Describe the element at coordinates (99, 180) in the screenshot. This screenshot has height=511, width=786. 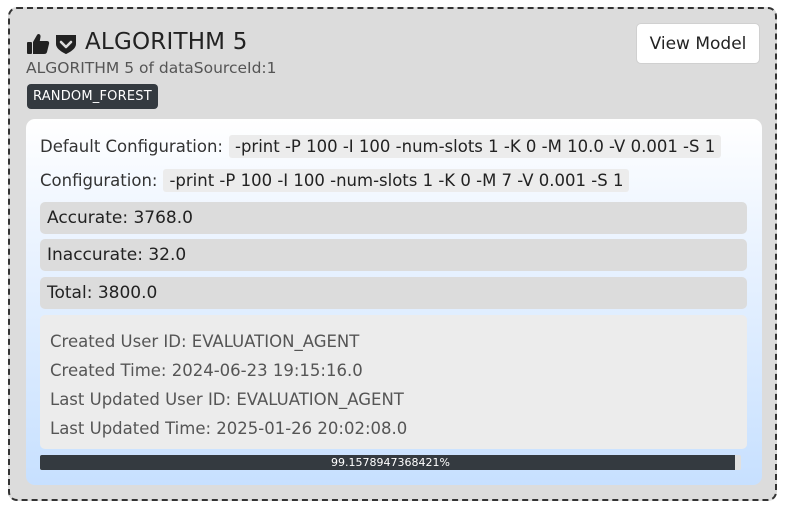
I see `config-label: Configuration:` at that location.